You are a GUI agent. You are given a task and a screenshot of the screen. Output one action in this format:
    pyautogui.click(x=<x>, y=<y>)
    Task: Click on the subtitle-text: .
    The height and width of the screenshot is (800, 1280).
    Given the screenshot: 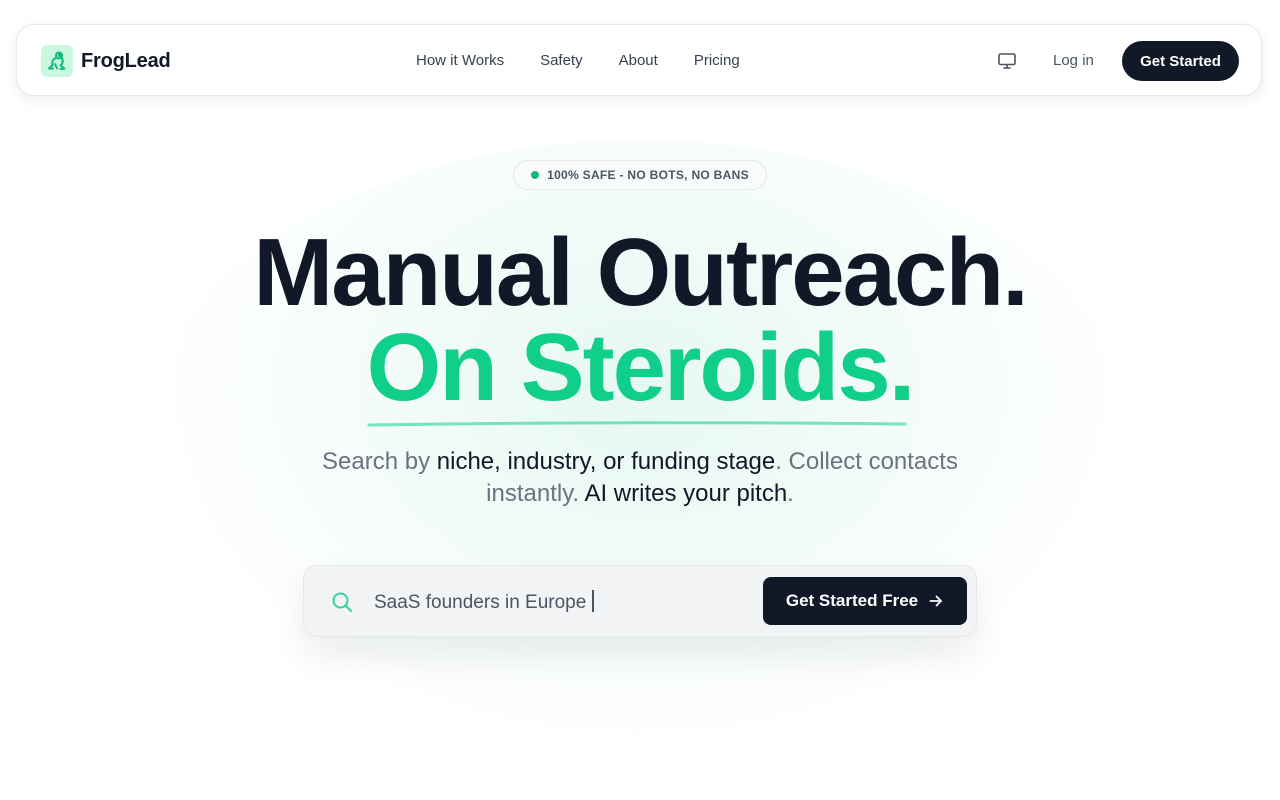 What is the action you would take?
    pyautogui.click(x=790, y=493)
    